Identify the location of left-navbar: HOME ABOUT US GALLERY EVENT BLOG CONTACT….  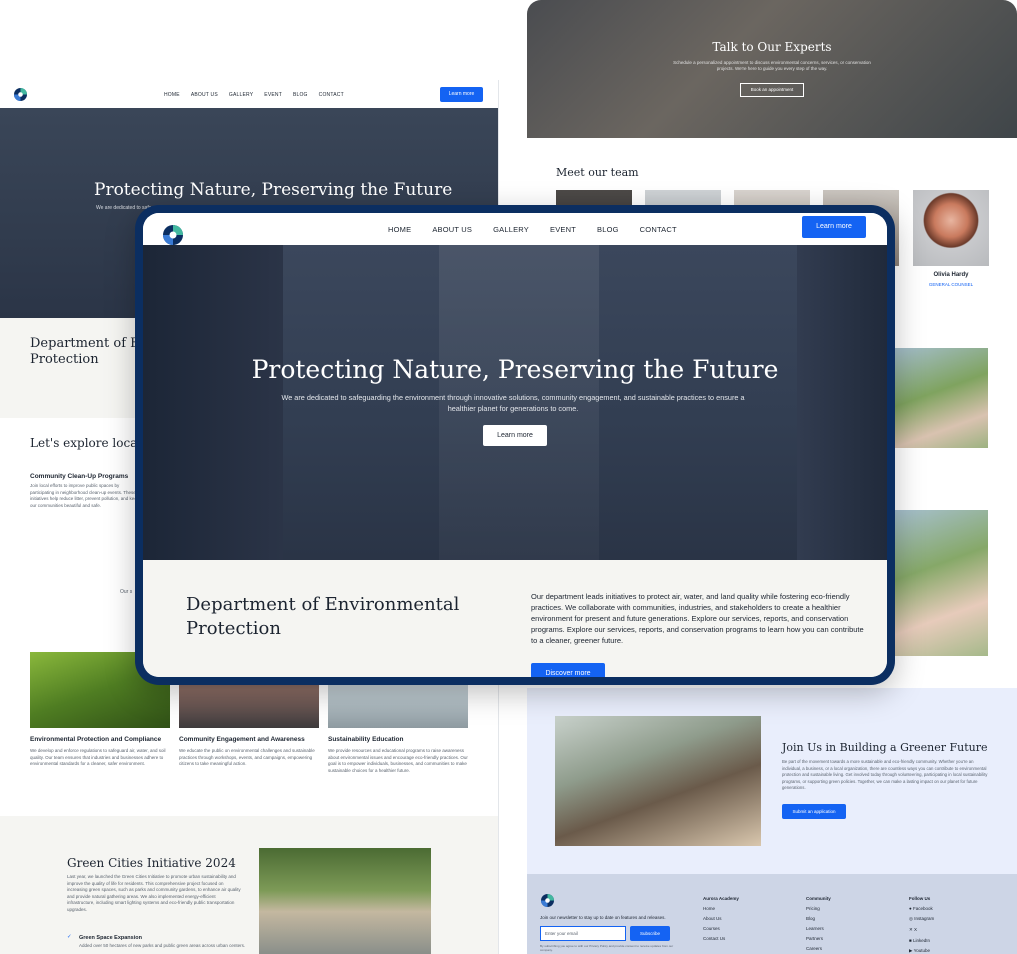
(249, 94).